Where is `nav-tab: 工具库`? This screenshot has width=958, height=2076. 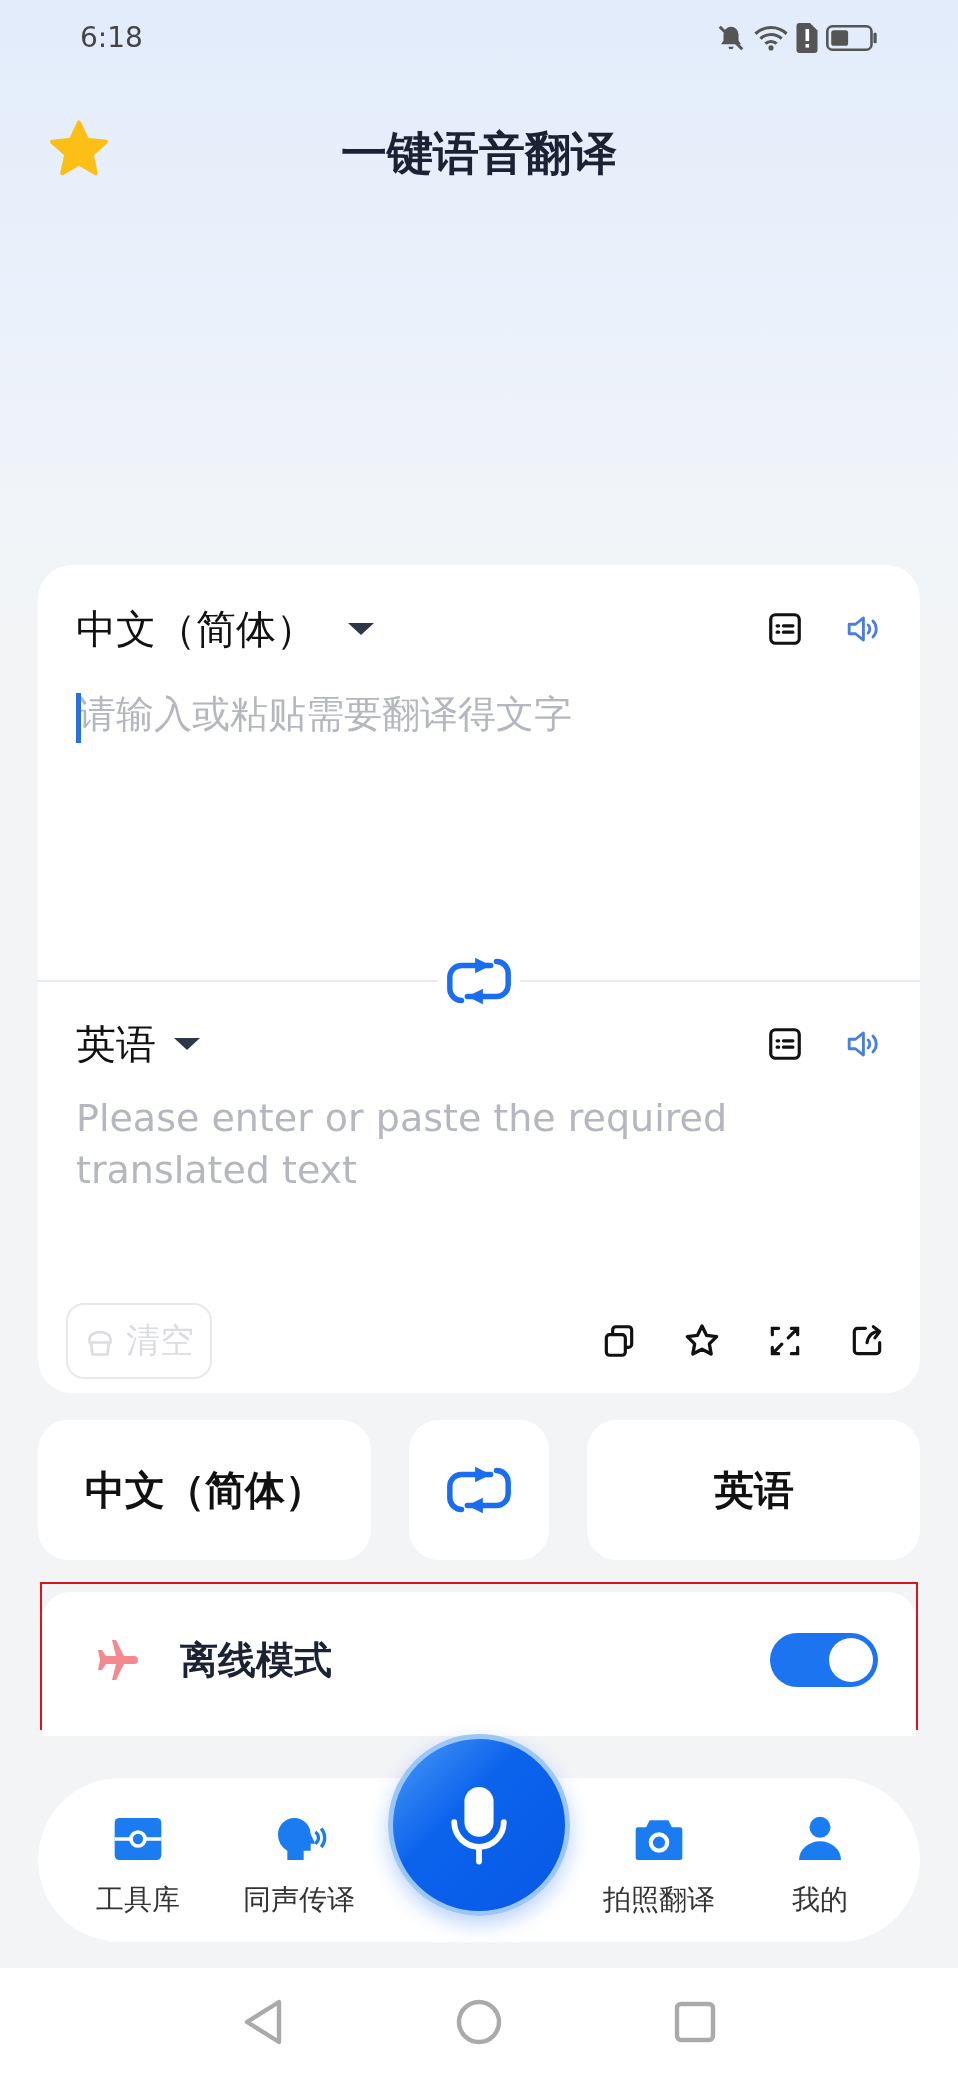
nav-tab: 工具库 is located at coordinates (138, 1860).